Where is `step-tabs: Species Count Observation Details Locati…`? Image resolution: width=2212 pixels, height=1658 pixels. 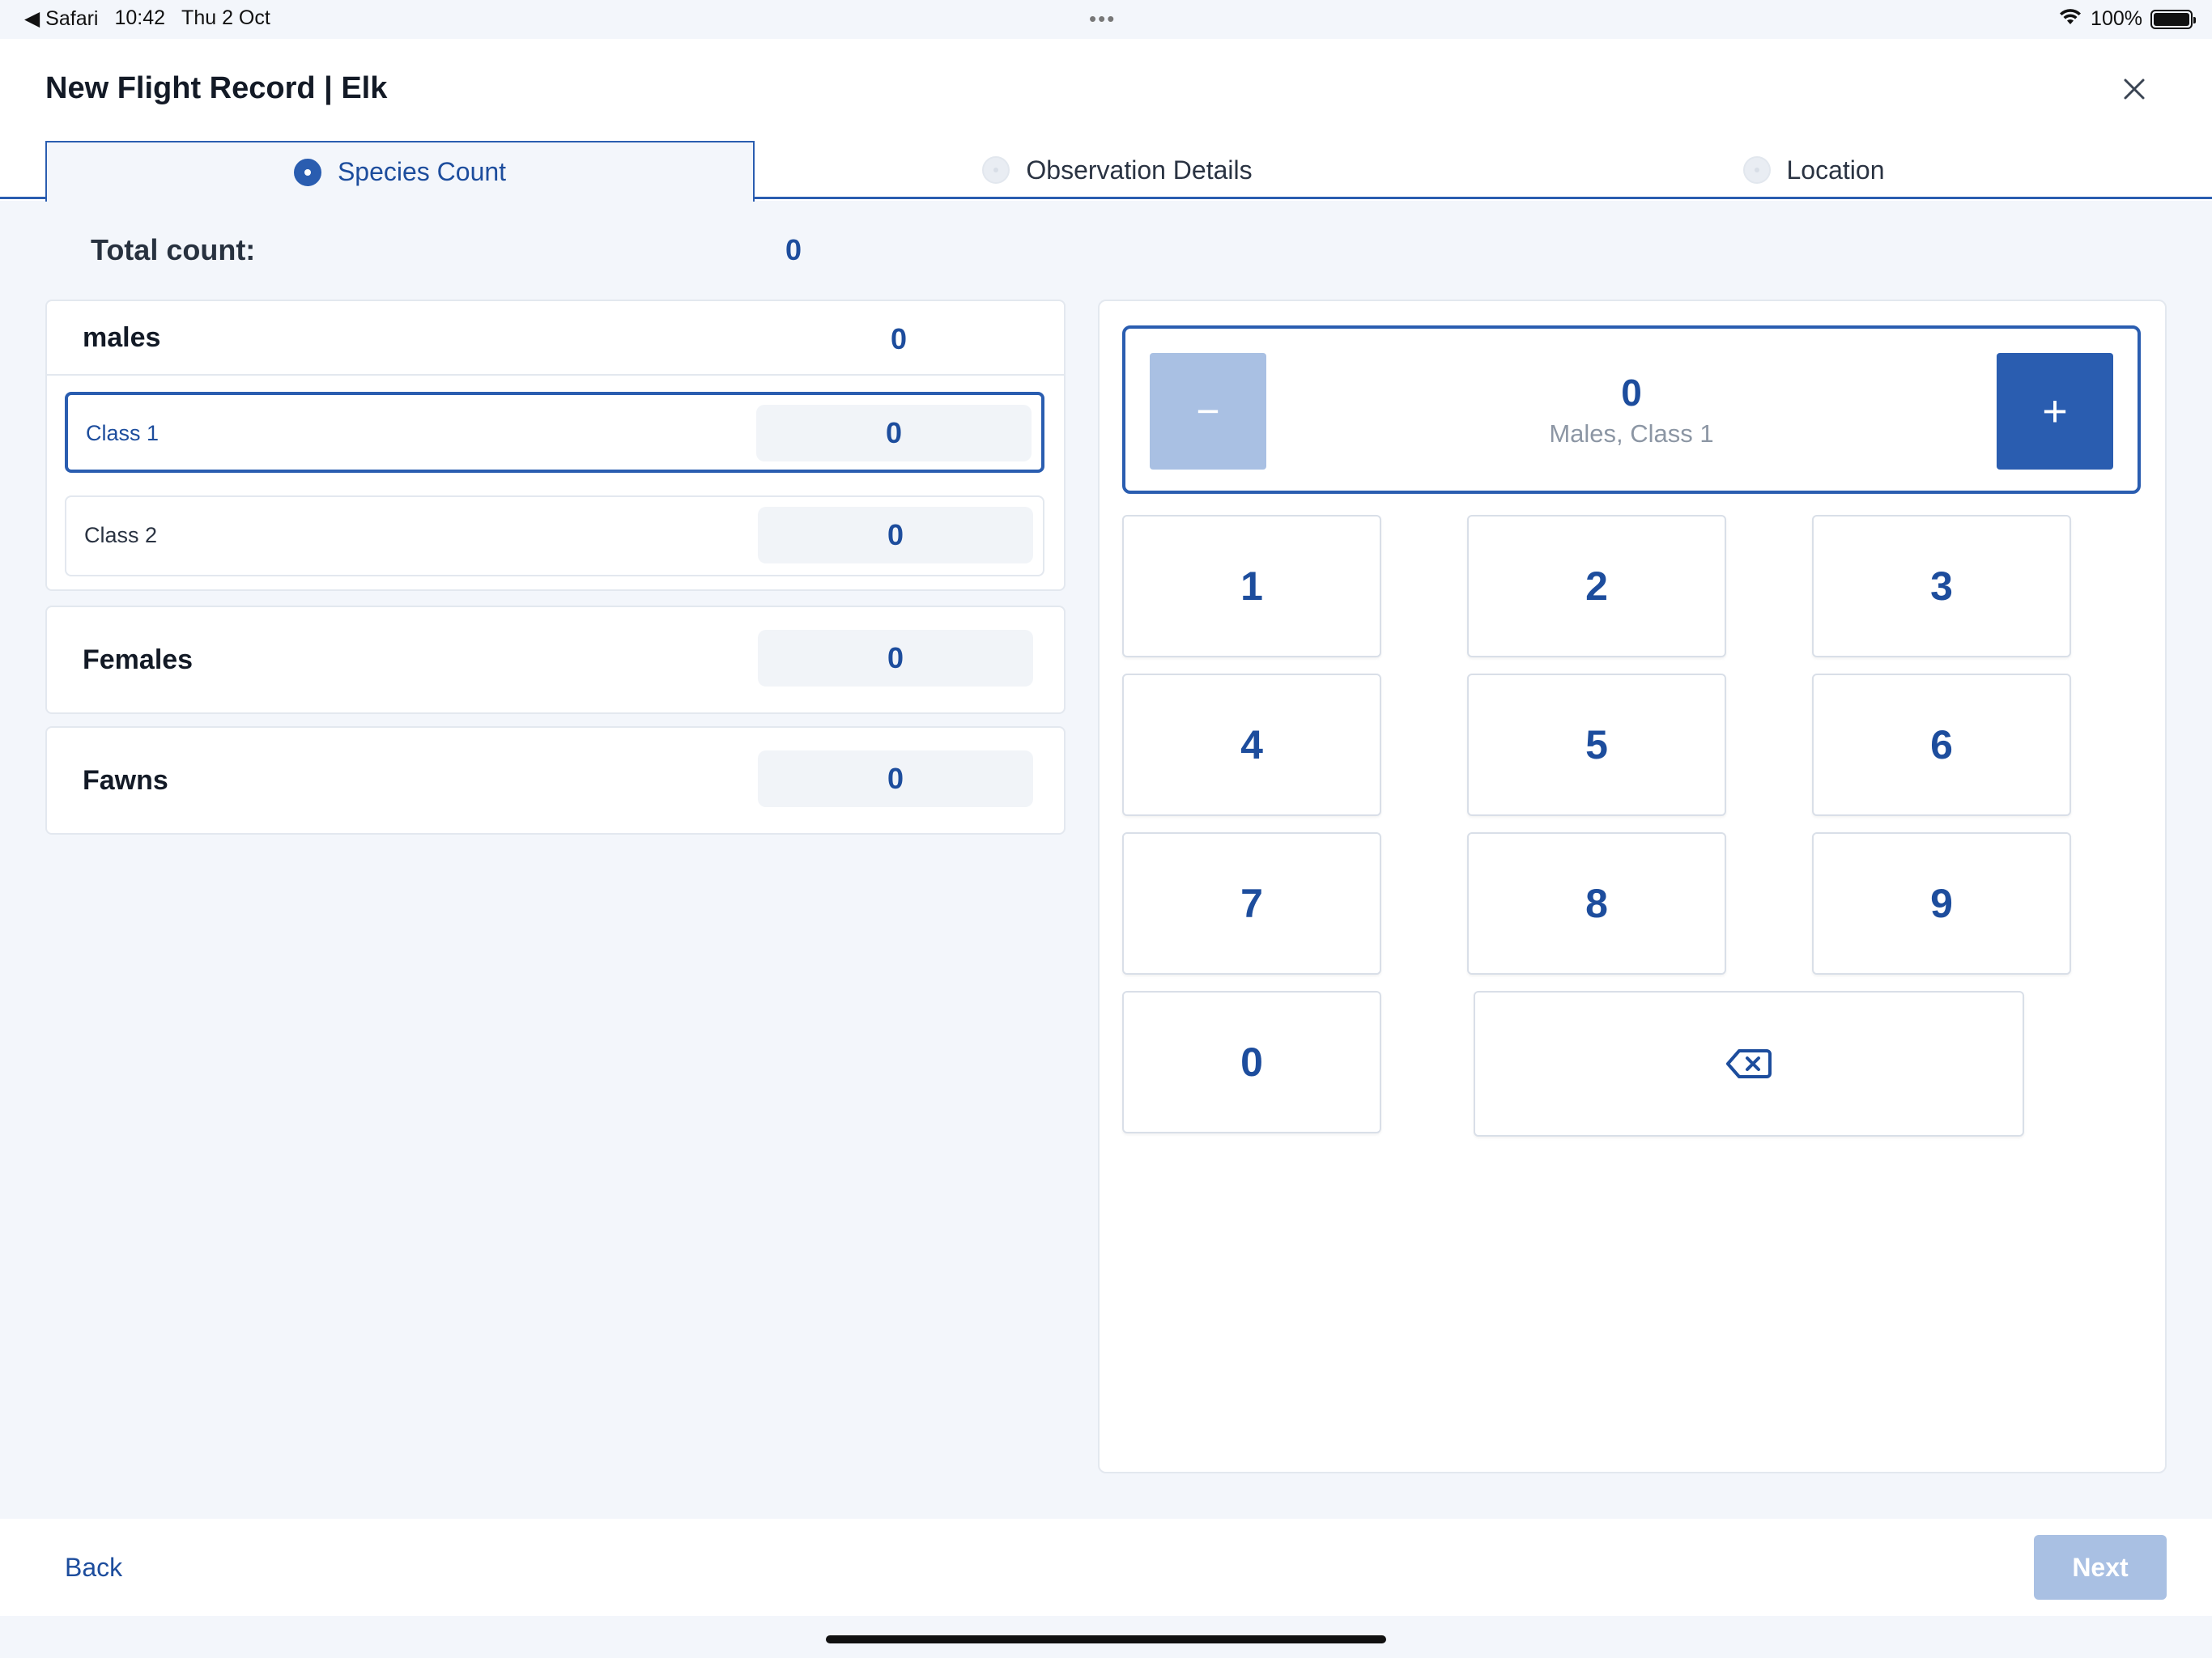
step-tabs: Species Count Observation Details Locati… is located at coordinates (1106, 171).